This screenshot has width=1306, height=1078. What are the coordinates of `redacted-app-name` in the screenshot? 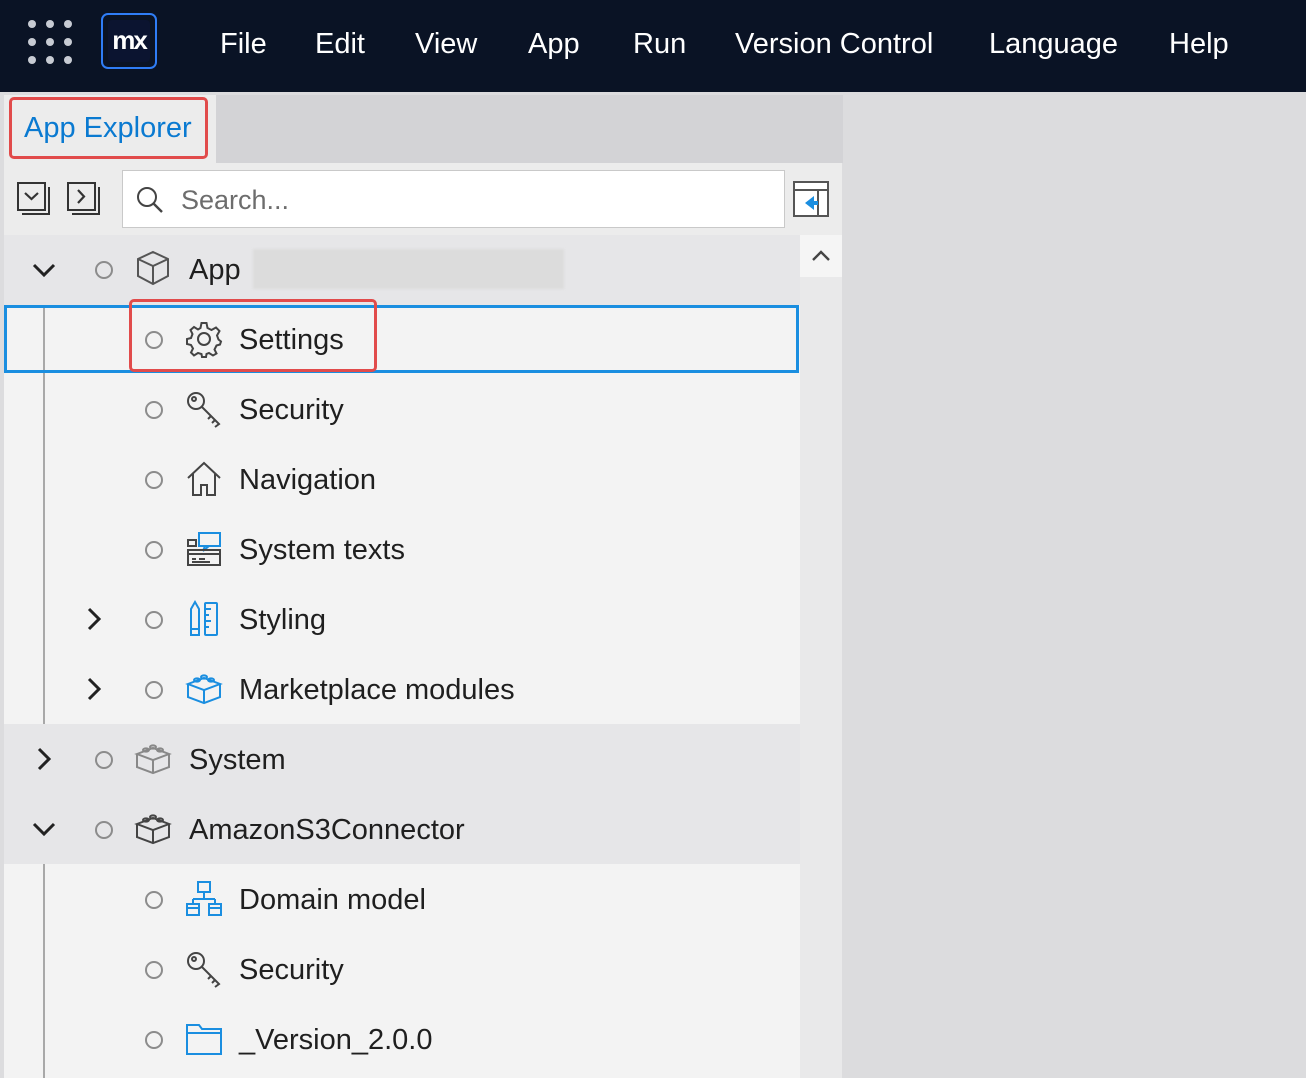 It's located at (408, 269).